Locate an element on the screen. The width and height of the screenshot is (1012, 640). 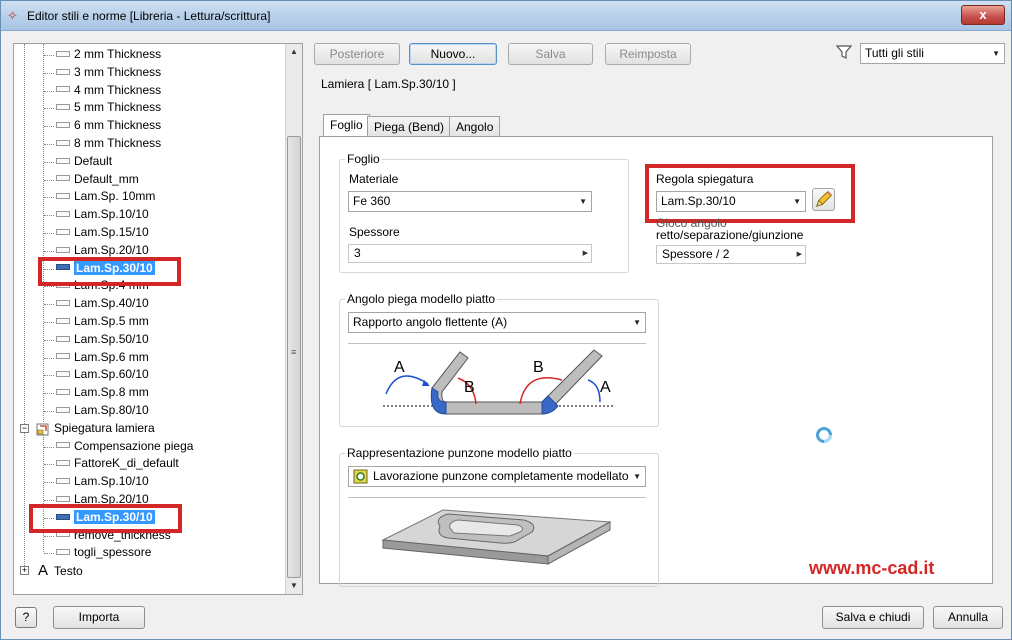
tree-item: 4 mm Thickness is located at coordinates (108, 90).